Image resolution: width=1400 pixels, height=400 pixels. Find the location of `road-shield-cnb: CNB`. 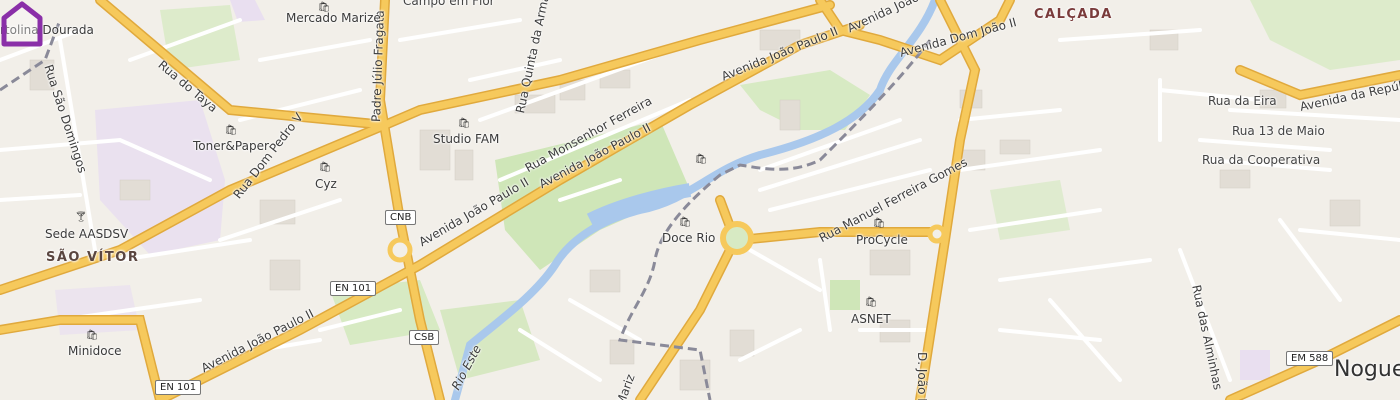

road-shield-cnb: CNB is located at coordinates (401, 217).